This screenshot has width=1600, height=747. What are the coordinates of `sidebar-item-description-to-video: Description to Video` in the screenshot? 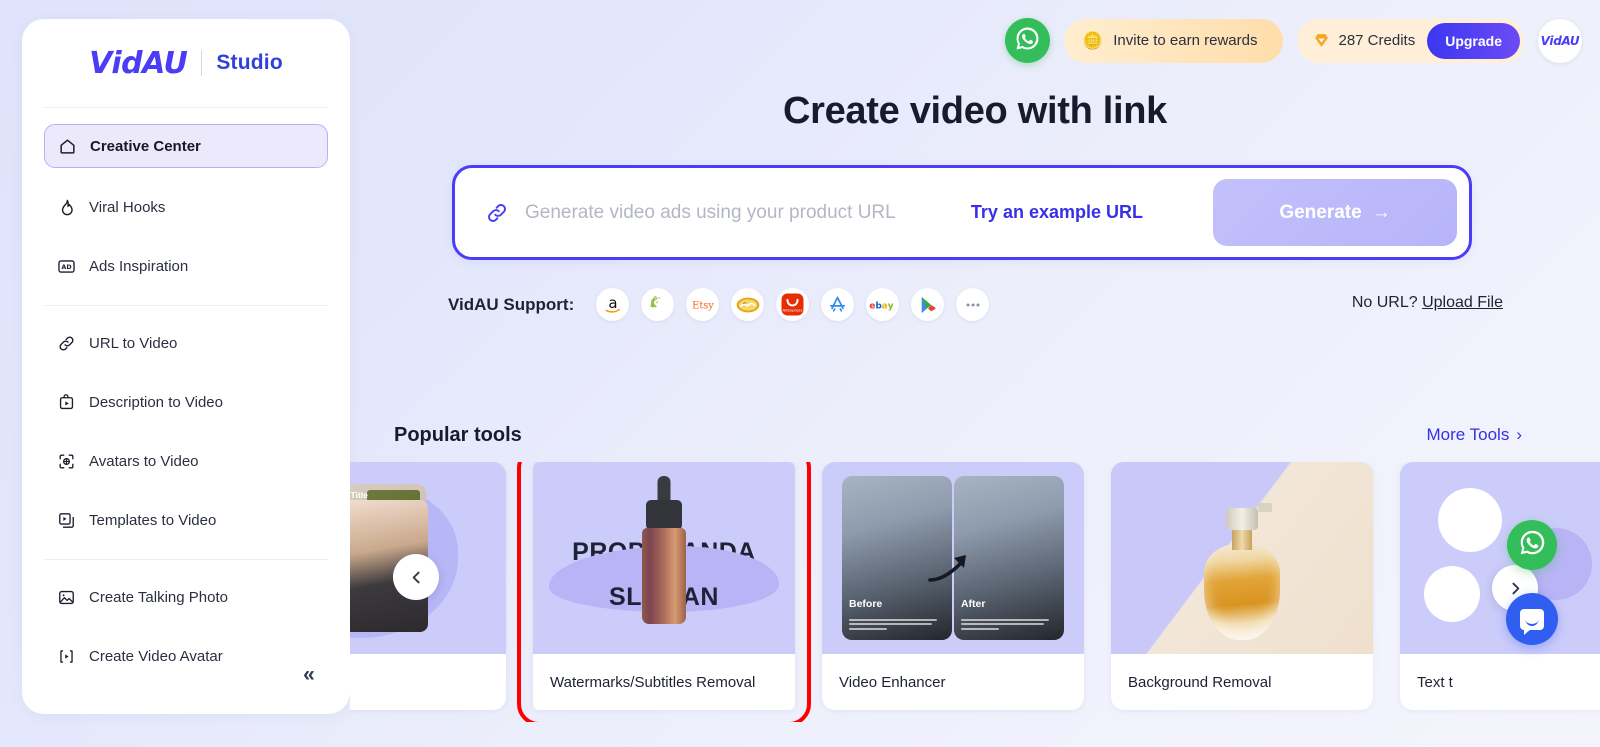 It's located at (186, 402).